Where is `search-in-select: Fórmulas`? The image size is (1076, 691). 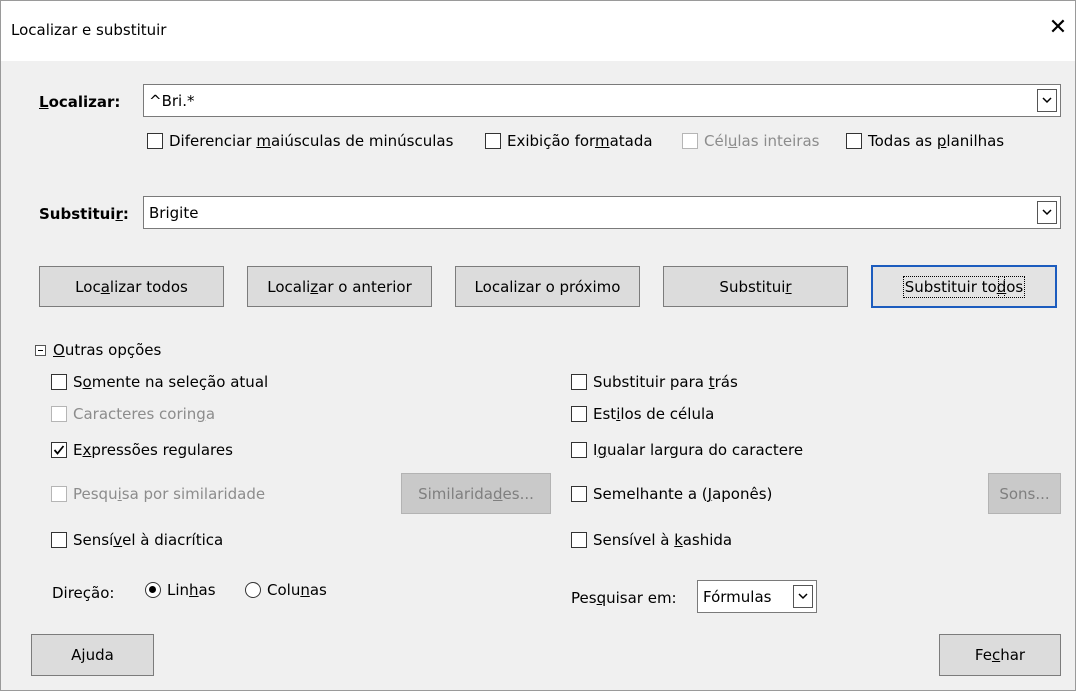 search-in-select: Fórmulas is located at coordinates (757, 596).